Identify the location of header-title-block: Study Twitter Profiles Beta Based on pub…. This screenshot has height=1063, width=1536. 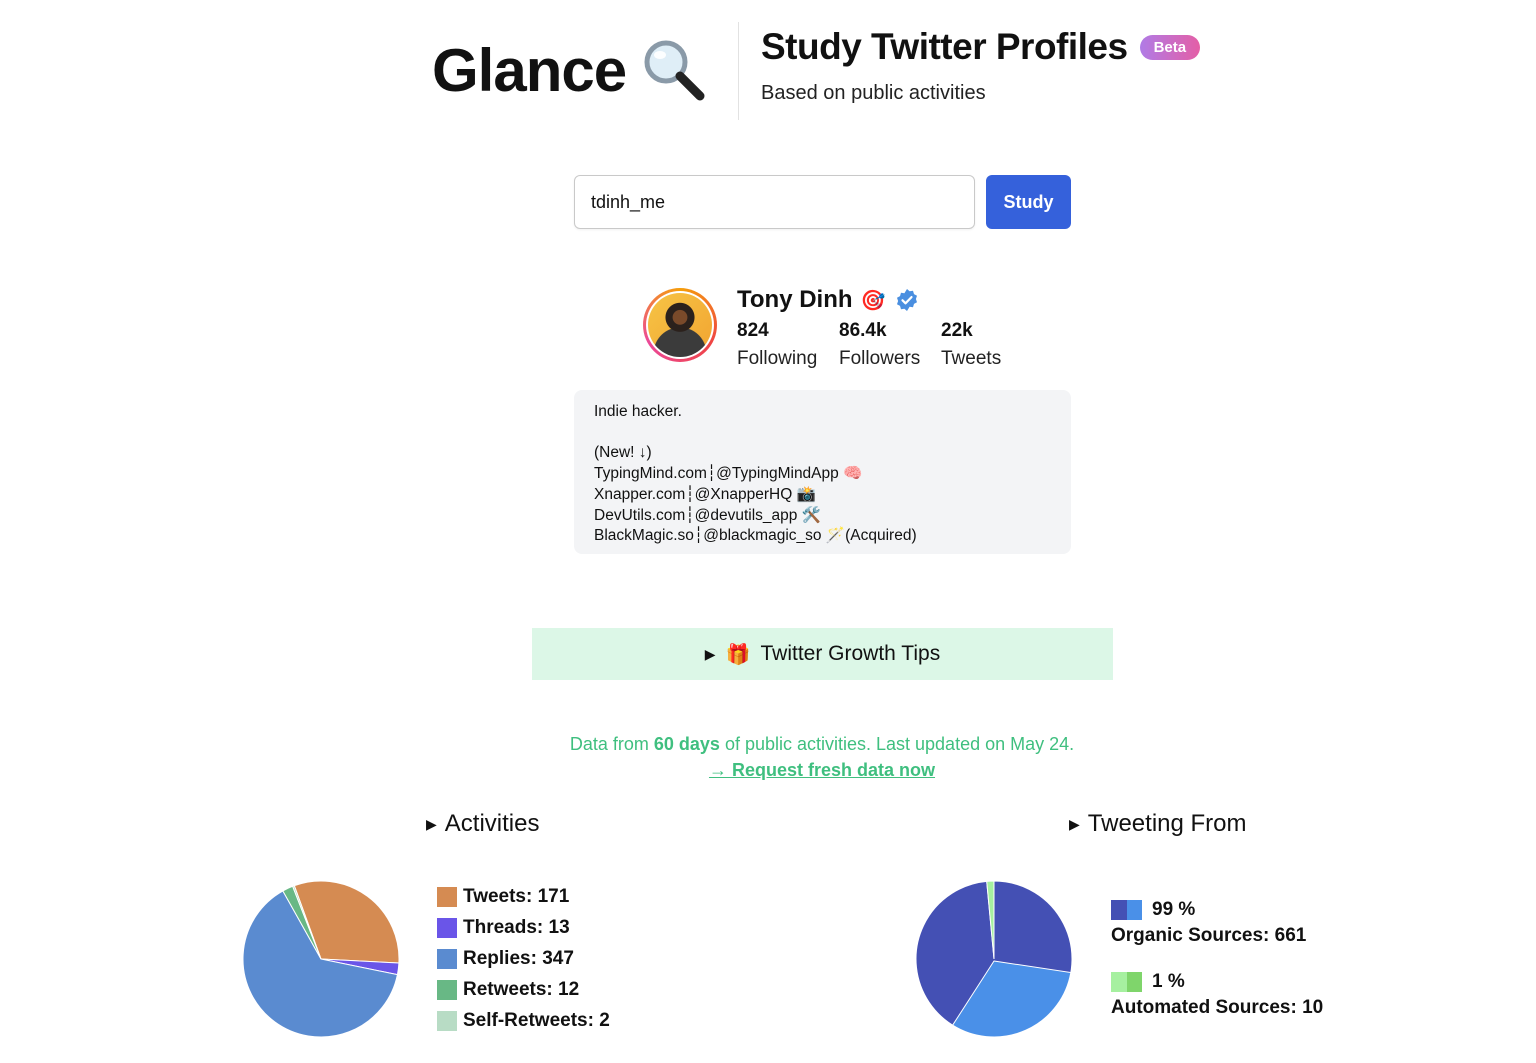
(981, 65).